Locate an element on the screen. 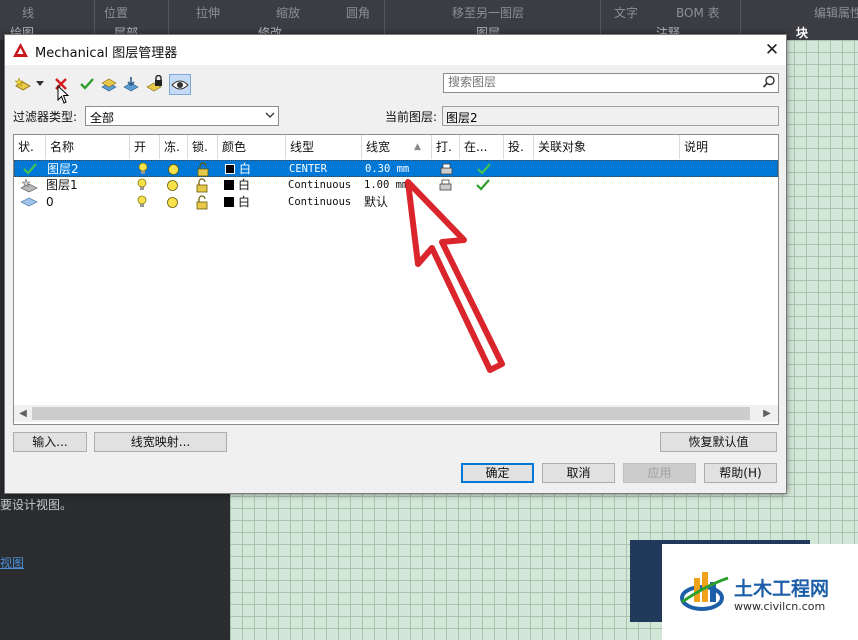 This screenshot has width=858, height=640. annotation-arrow-icon is located at coordinates (455, 276).